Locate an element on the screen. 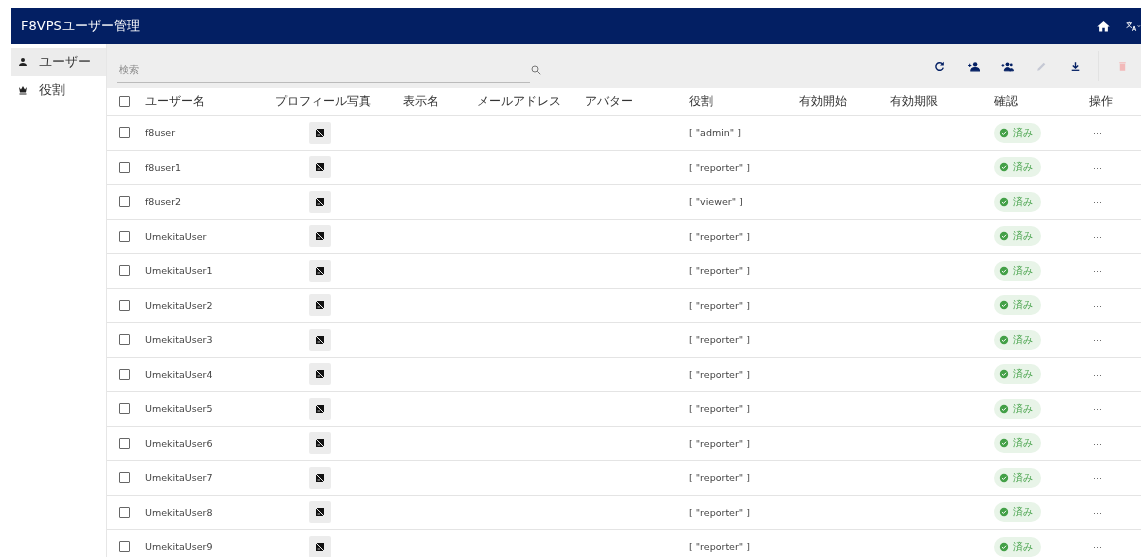 Image resolution: width=1141 pixels, height=557 pixels. home-icon is located at coordinates (1103, 26).